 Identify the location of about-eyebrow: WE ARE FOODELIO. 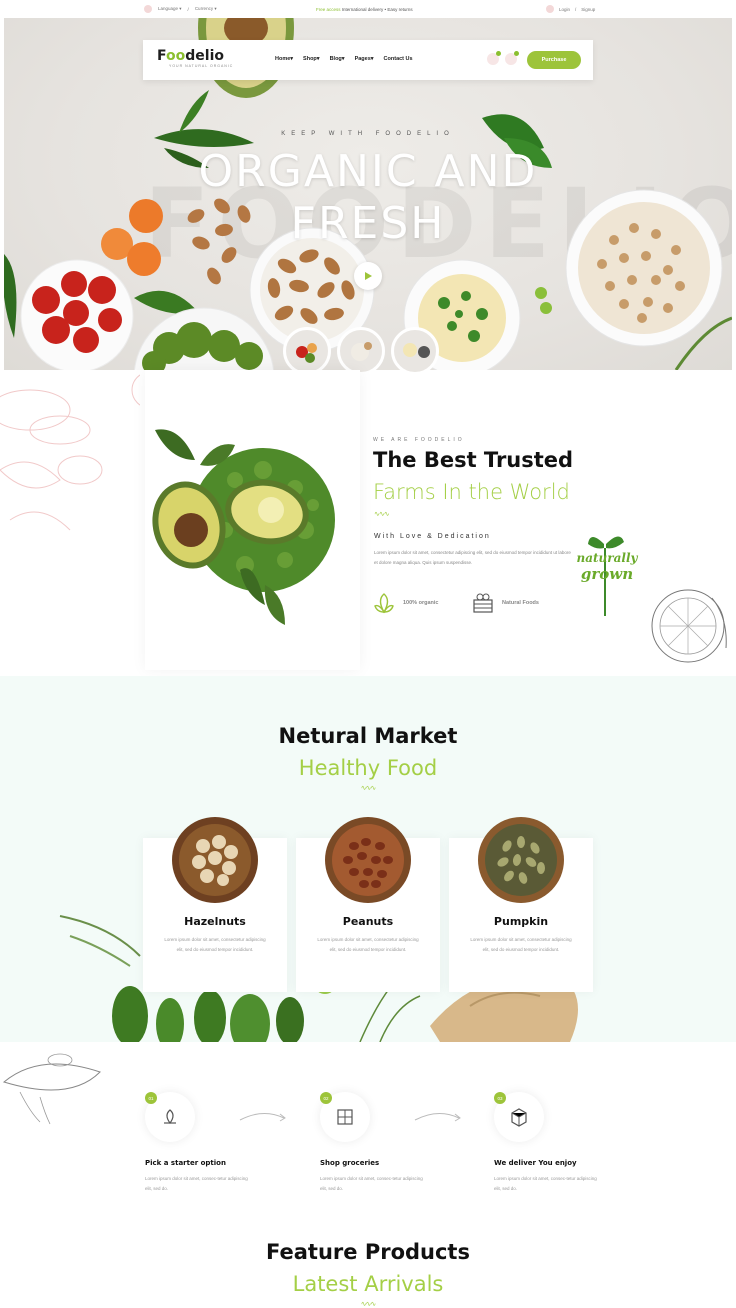
(419, 440).